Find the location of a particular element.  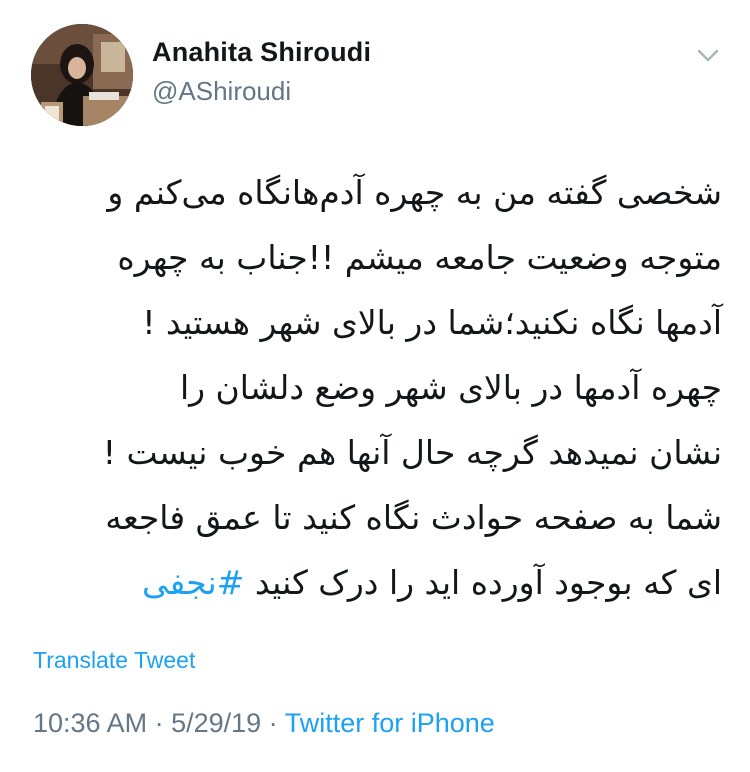

tweet-line-7: ای که بوجود آورده اید را درک کنید #نجفی is located at coordinates (375, 582).